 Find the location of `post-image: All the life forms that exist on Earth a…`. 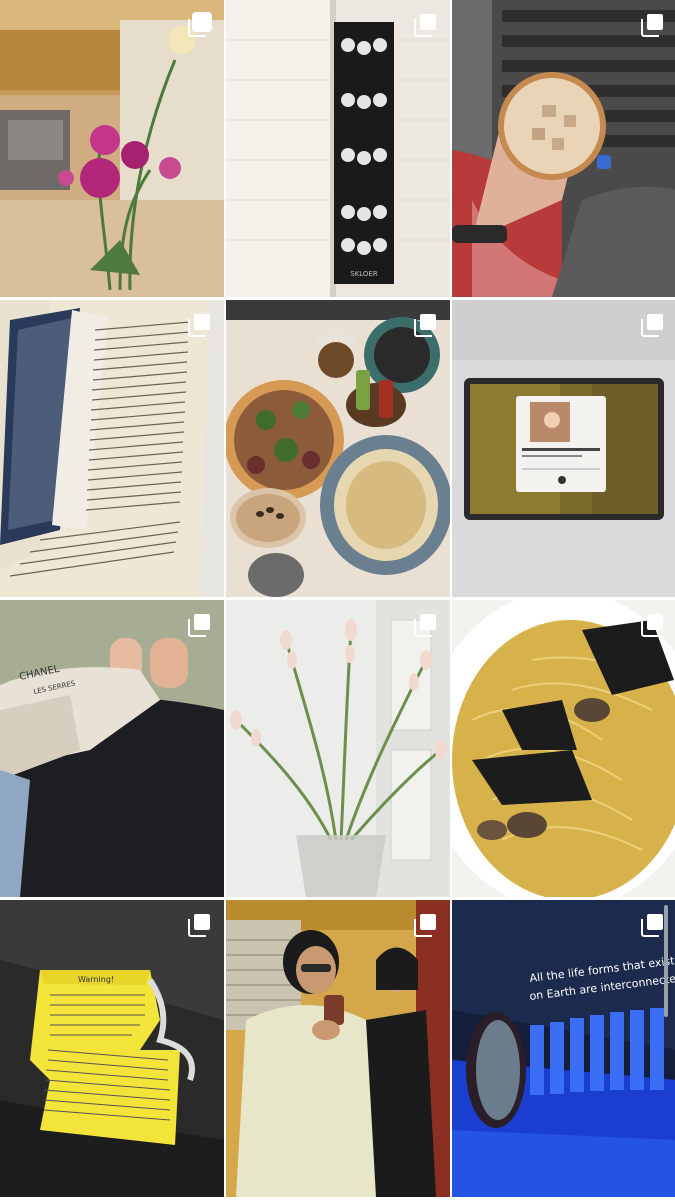

post-image: All the life forms that exist on Earth a… is located at coordinates (563, 1048).